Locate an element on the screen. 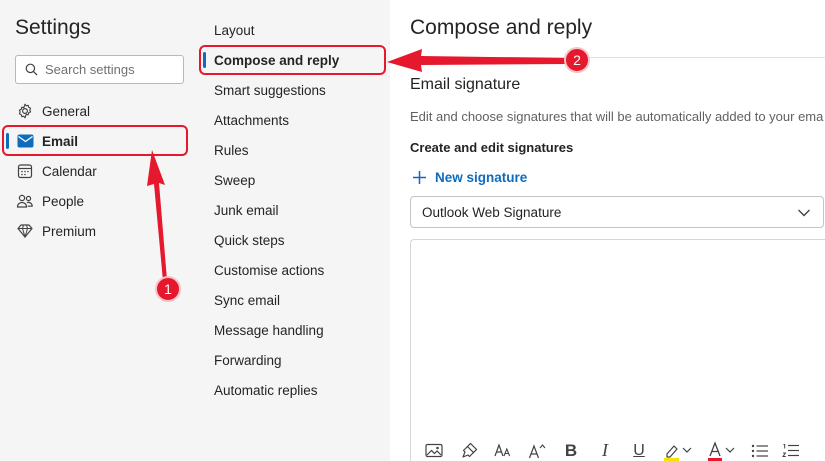 This screenshot has height=461, width=825. step-badge-2: 2 is located at coordinates (577, 60).